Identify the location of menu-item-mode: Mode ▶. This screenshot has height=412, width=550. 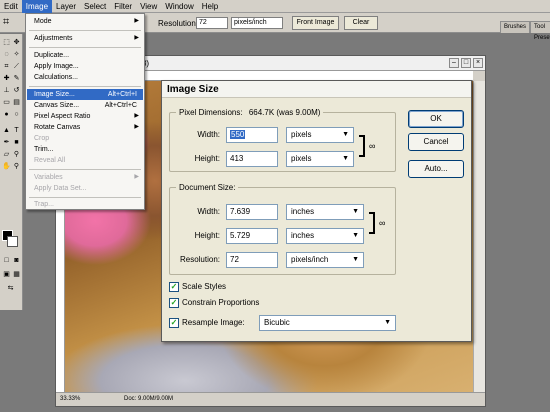
(85, 21).